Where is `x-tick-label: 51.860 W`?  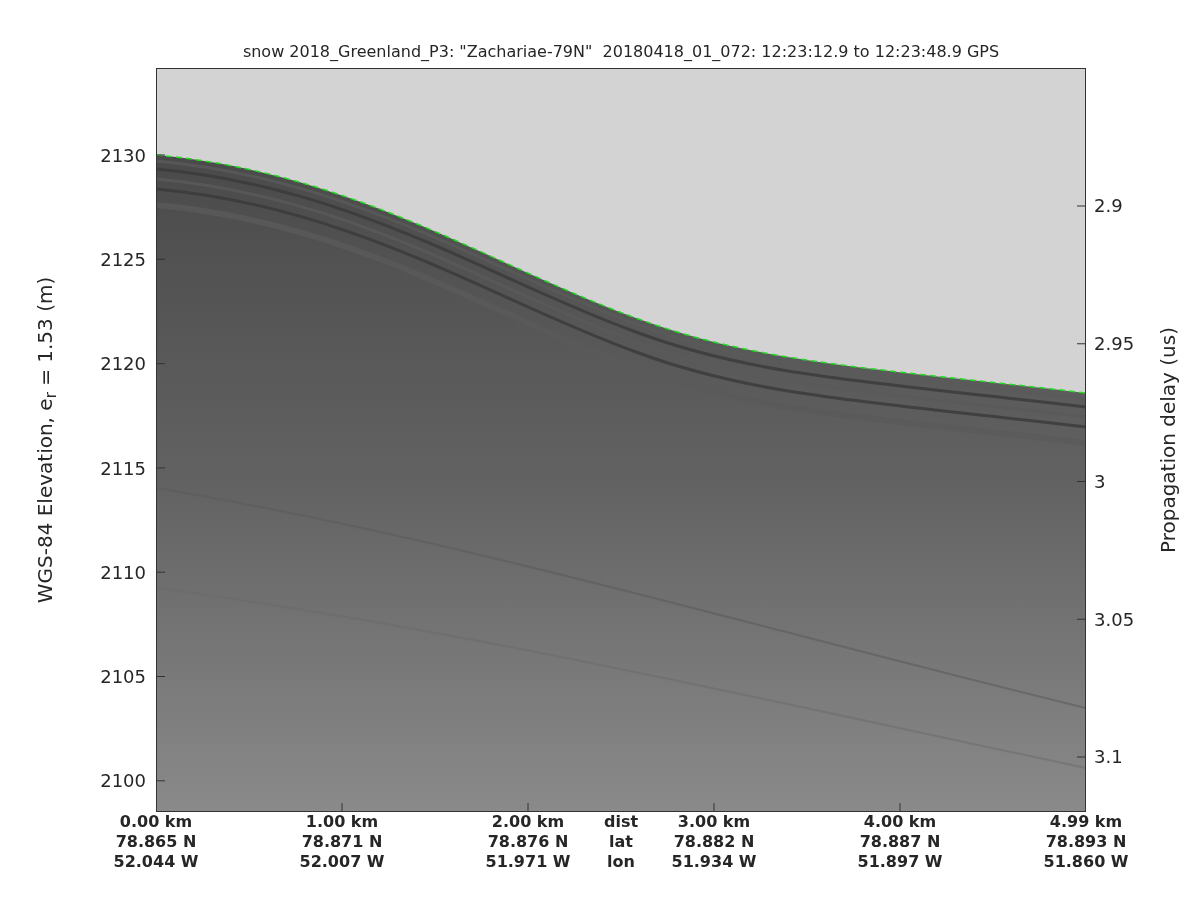 x-tick-label: 51.860 W is located at coordinates (1086, 862).